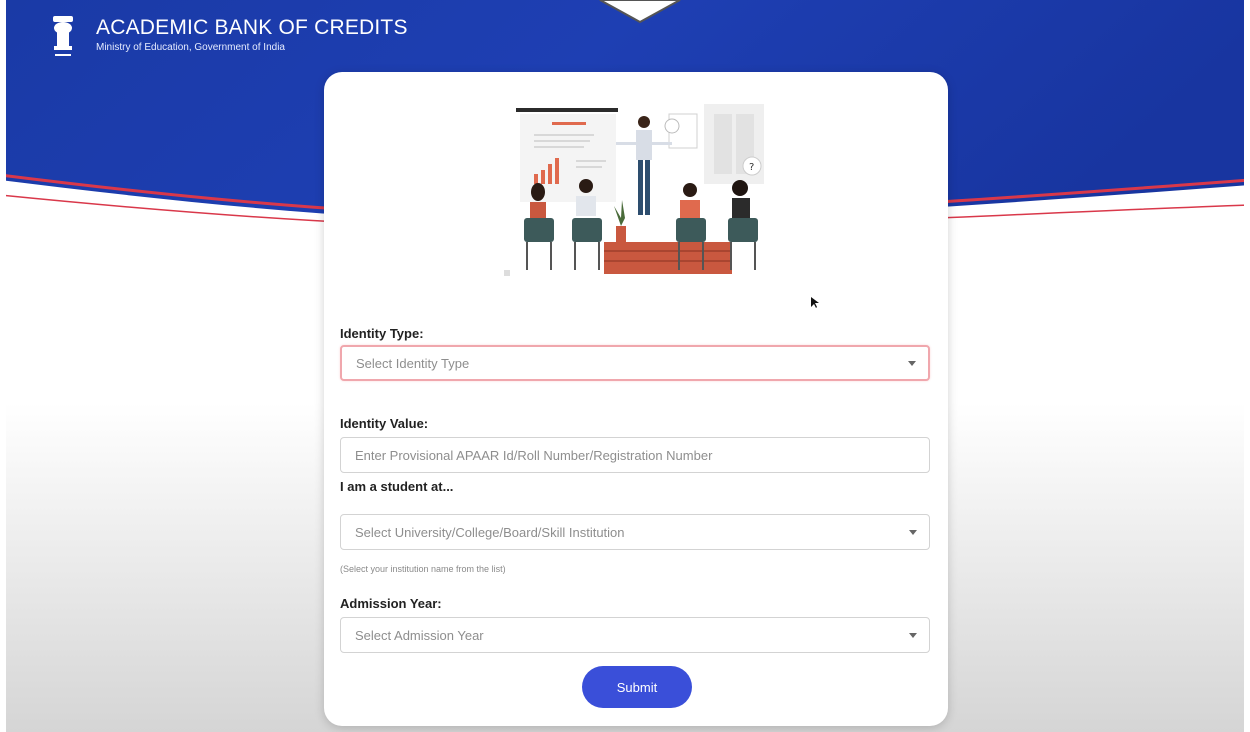 This screenshot has height=732, width=1250. What do you see at coordinates (413, 363) in the screenshot?
I see `identity-type-placeholder: Select Identity Type` at bounding box center [413, 363].